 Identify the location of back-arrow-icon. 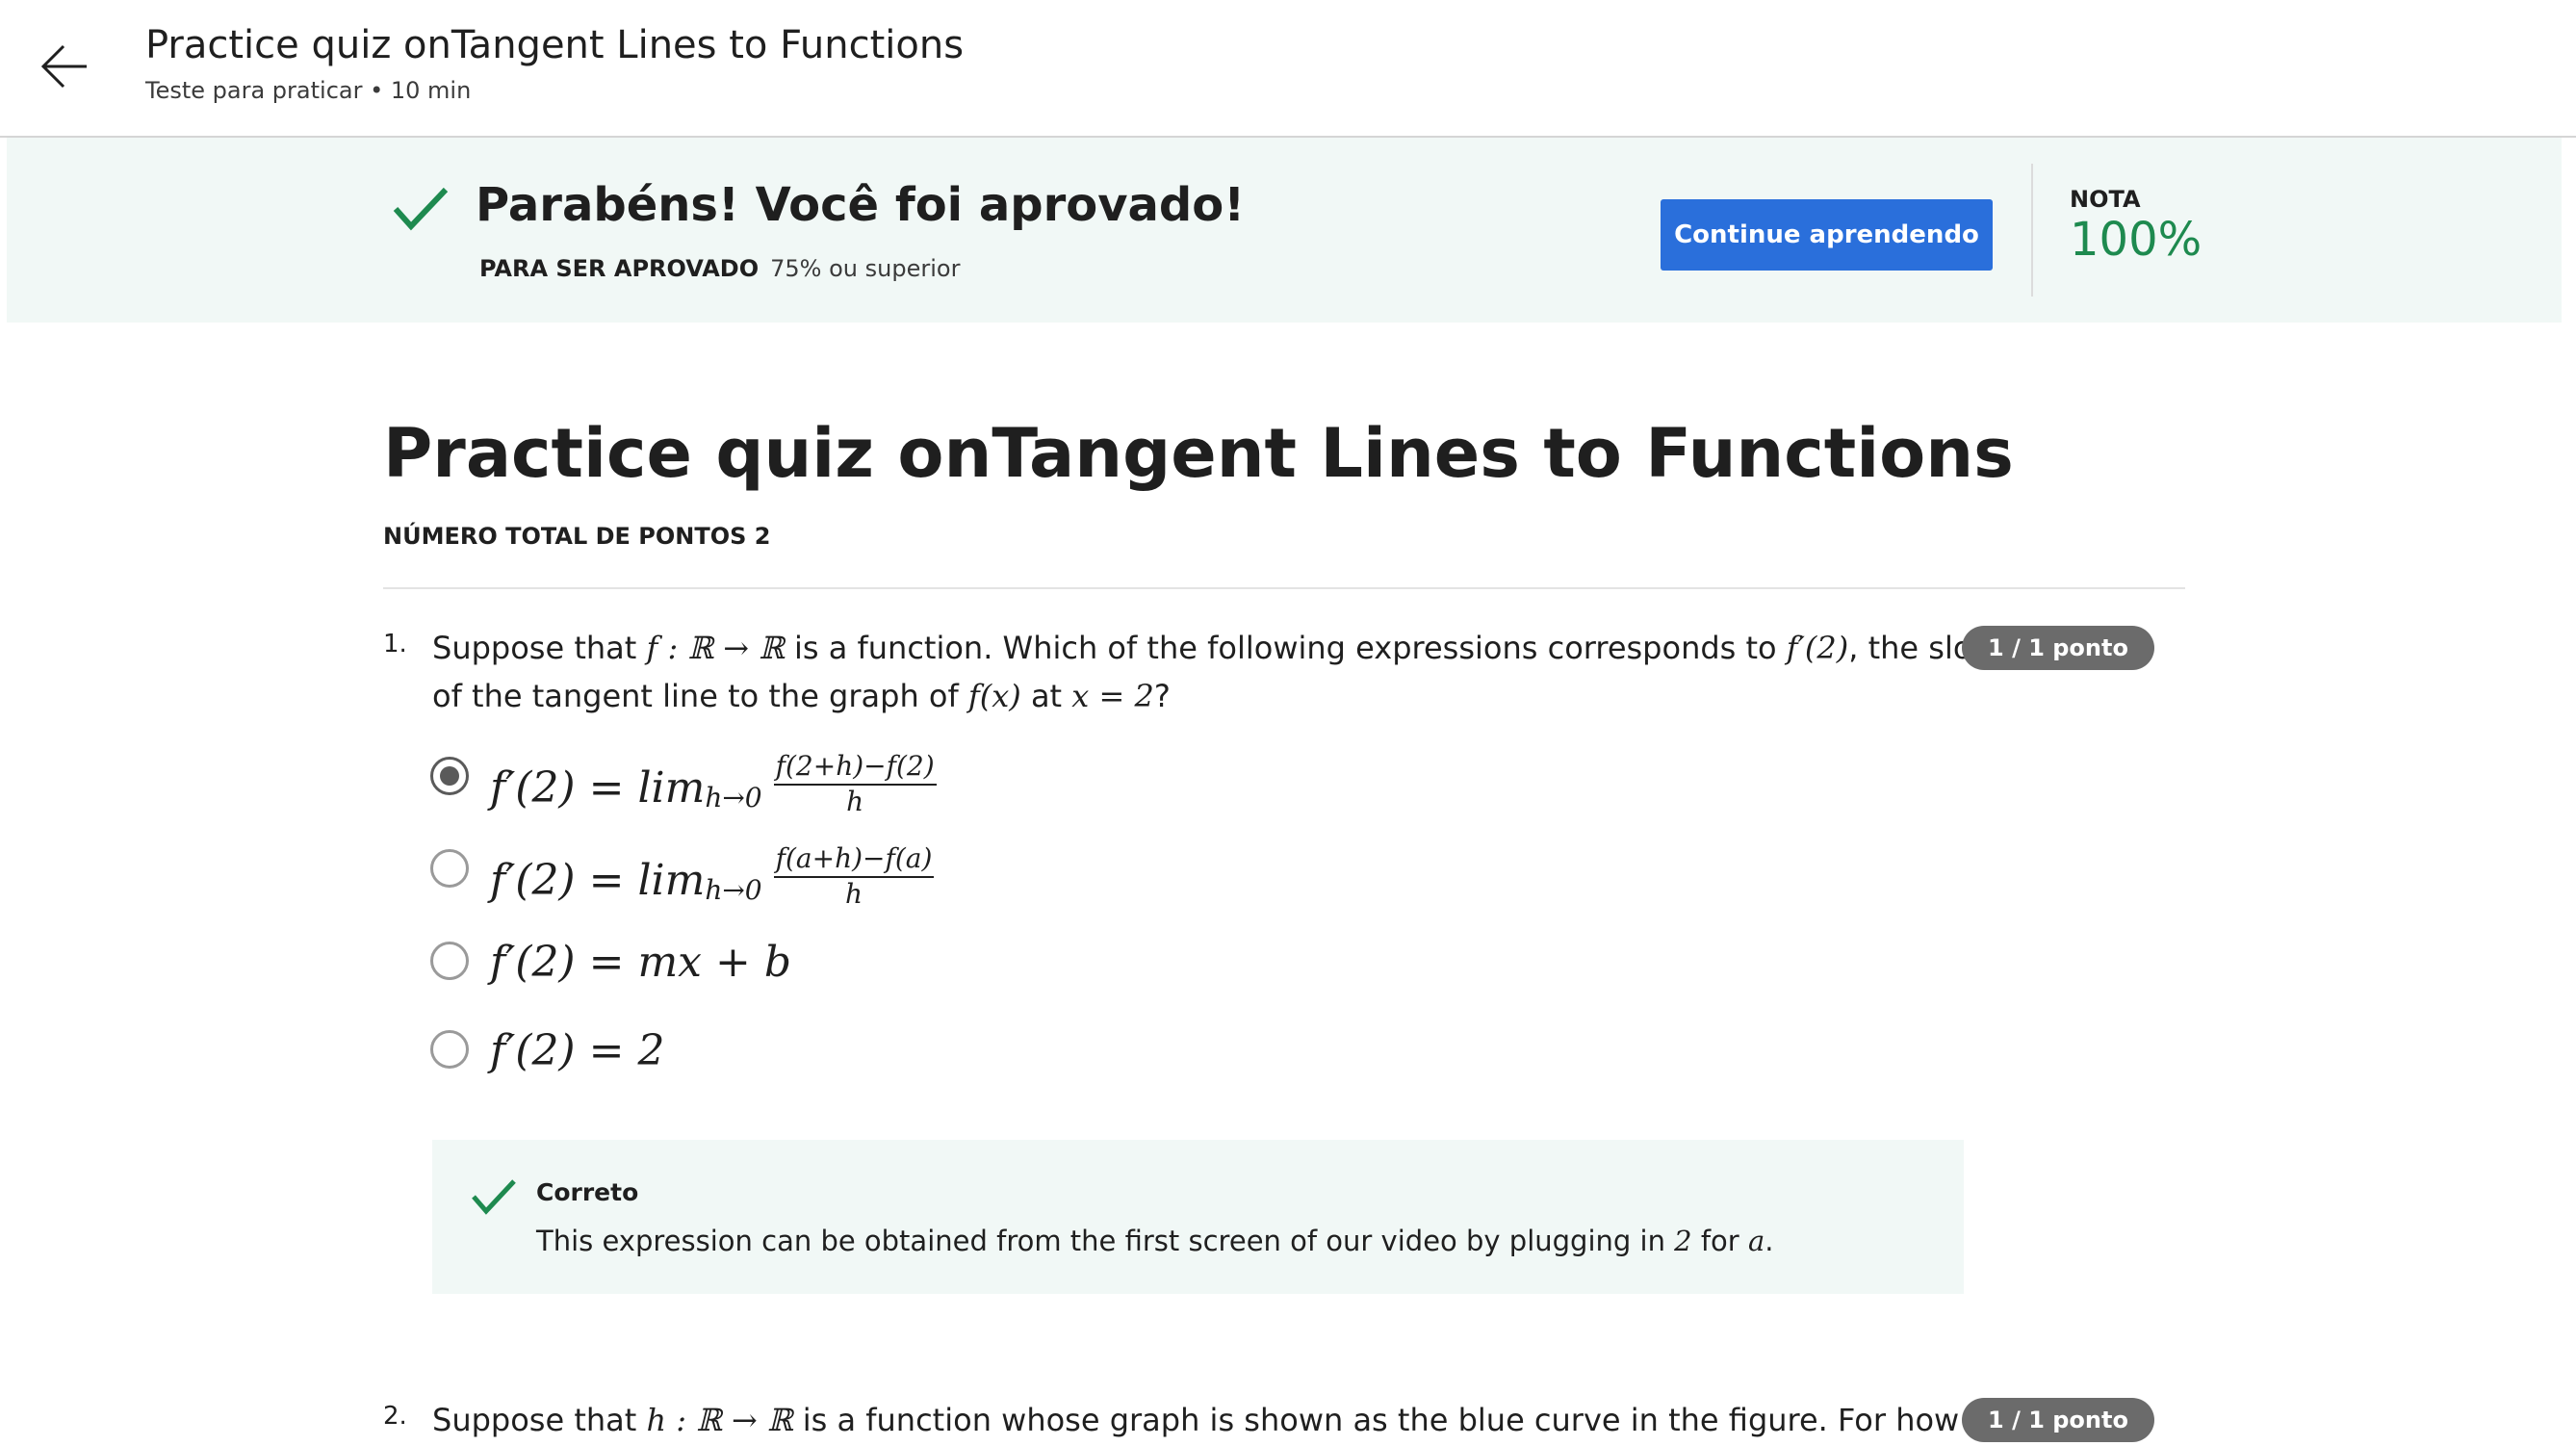
(65, 67).